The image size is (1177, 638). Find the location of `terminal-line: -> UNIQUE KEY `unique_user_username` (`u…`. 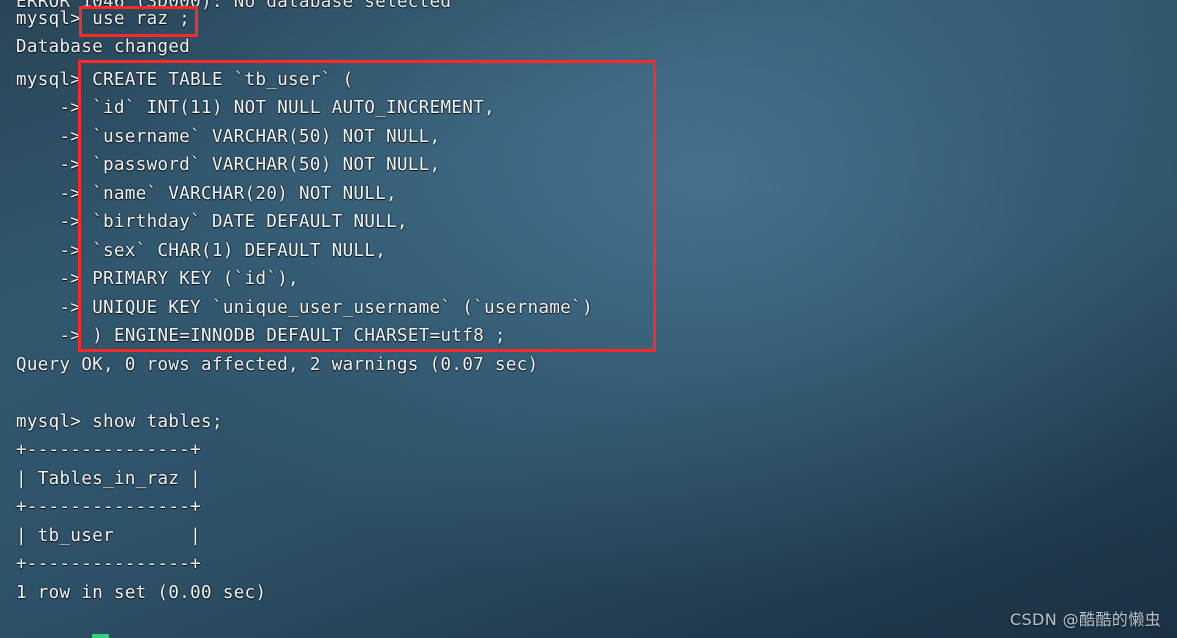

terminal-line: -> UNIQUE KEY `unique_user_username` (`u… is located at coordinates (304, 308).